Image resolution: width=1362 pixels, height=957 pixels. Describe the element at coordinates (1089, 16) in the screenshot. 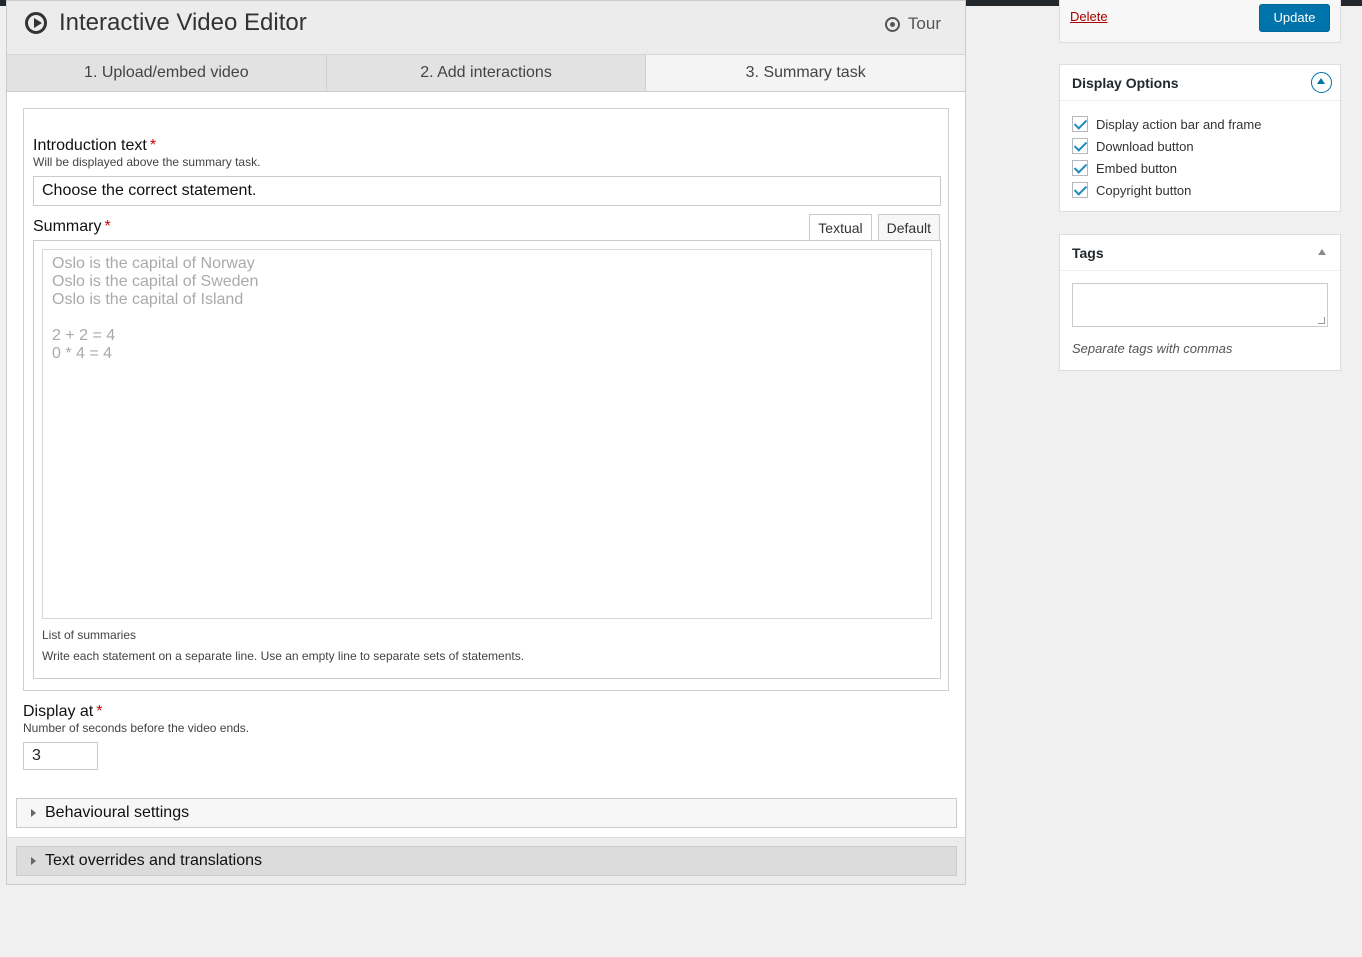

I see `delete-link: Delete` at that location.